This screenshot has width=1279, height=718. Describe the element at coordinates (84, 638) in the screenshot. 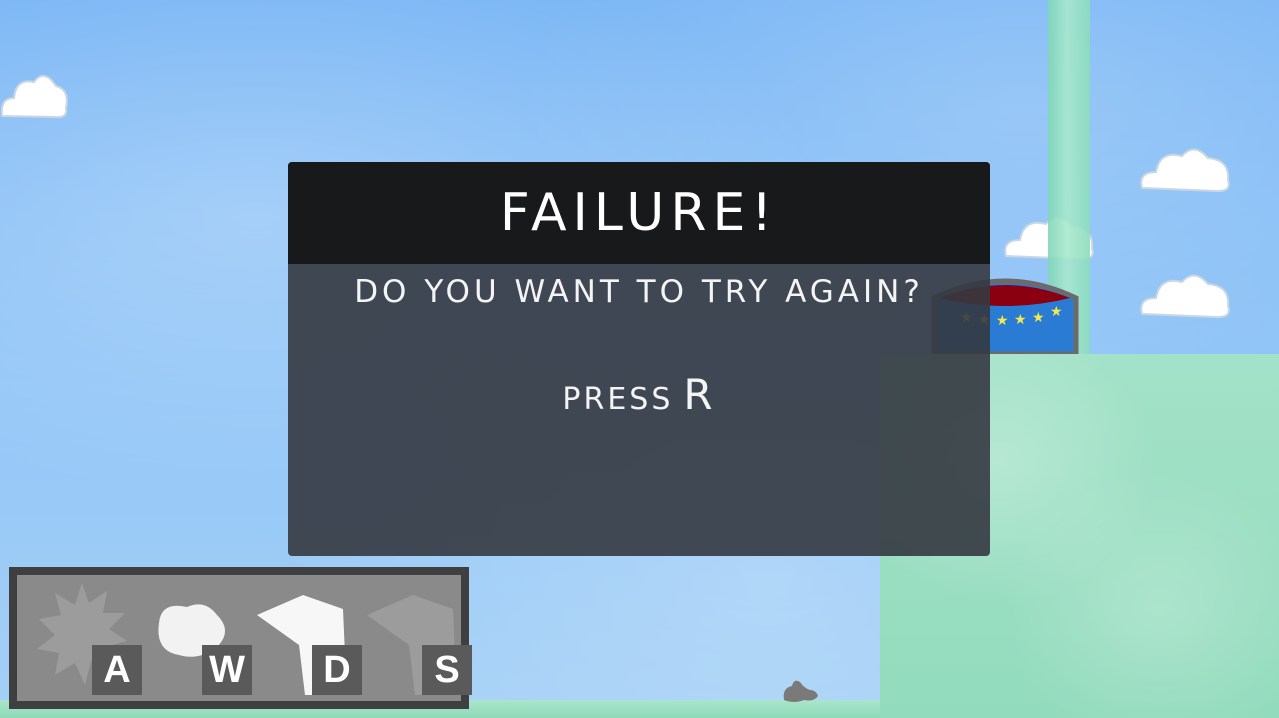

I see `control-a: A` at that location.